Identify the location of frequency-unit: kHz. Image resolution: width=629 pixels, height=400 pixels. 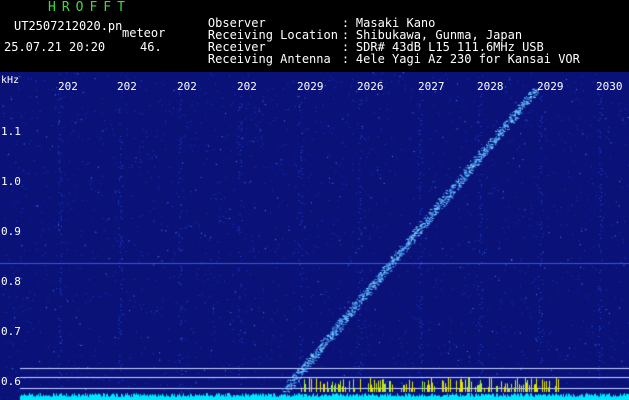
(10, 80).